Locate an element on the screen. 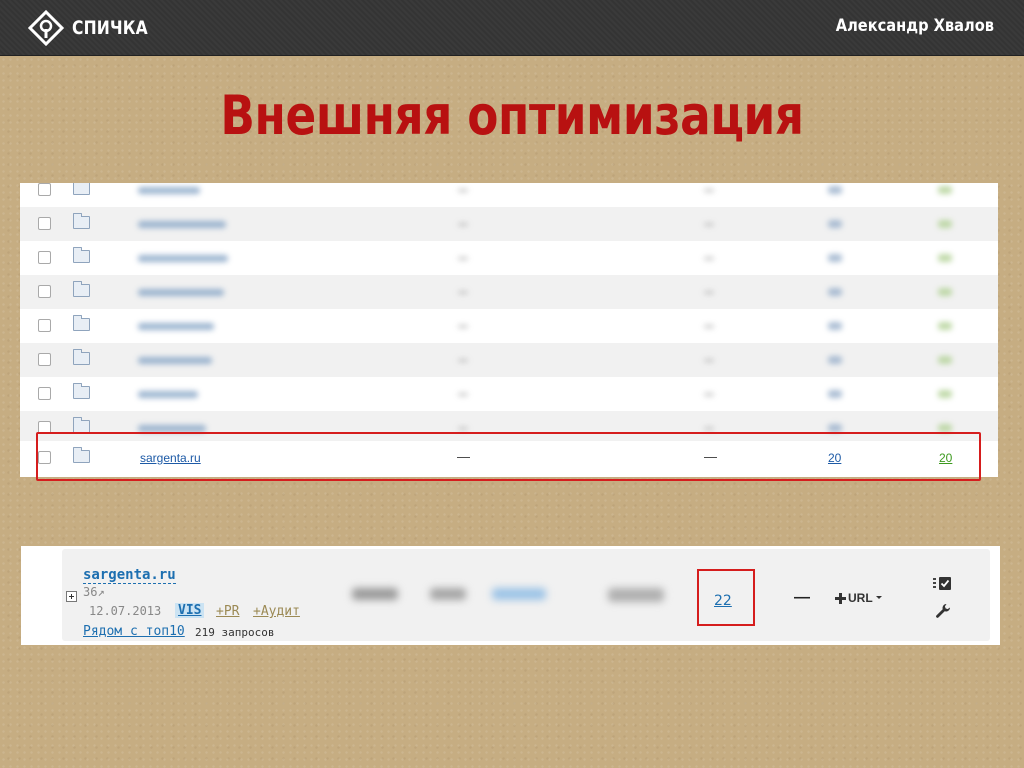 The width and height of the screenshot is (1024, 768). logo: СПИЧКА is located at coordinates (96, 28).